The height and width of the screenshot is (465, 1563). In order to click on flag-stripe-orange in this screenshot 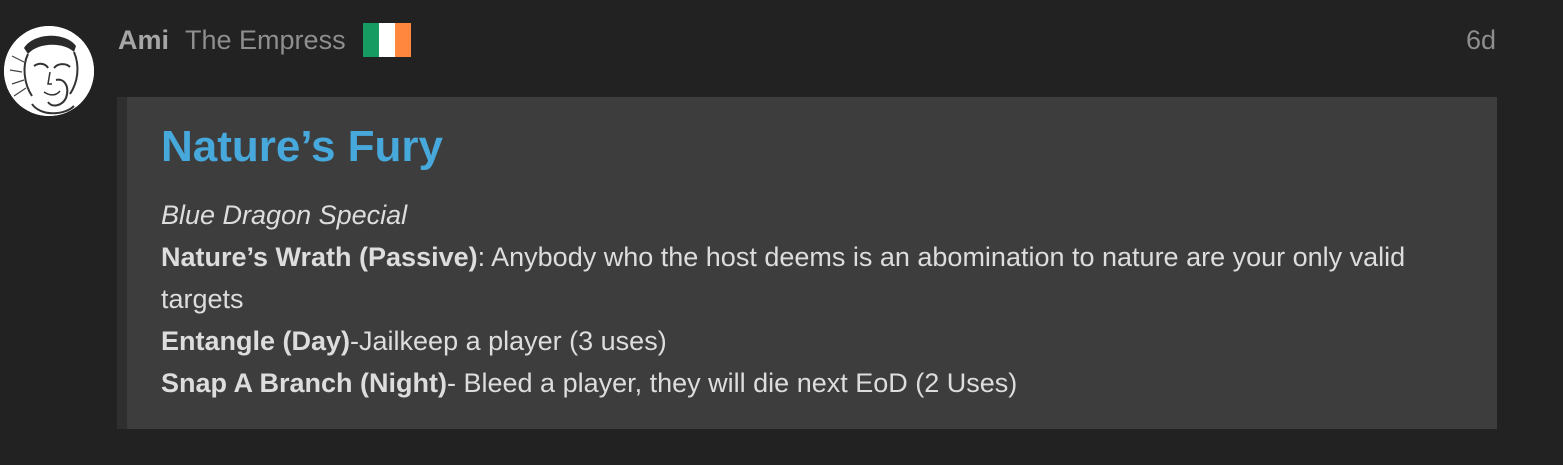, I will do `click(402, 40)`.